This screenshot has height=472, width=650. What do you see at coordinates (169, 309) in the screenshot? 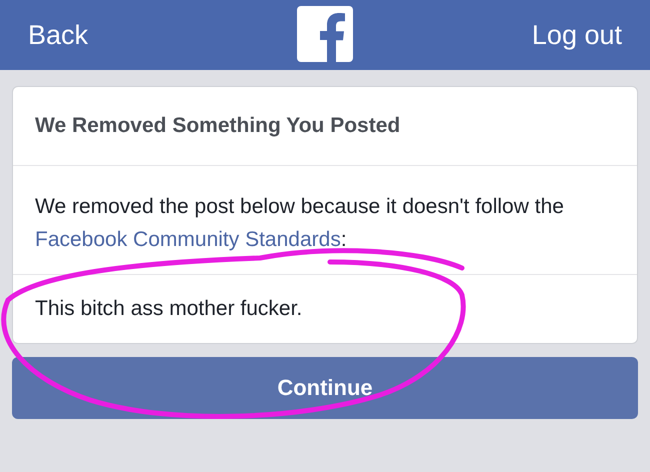
I see `post-text: This bitch ass mother fucker.` at bounding box center [169, 309].